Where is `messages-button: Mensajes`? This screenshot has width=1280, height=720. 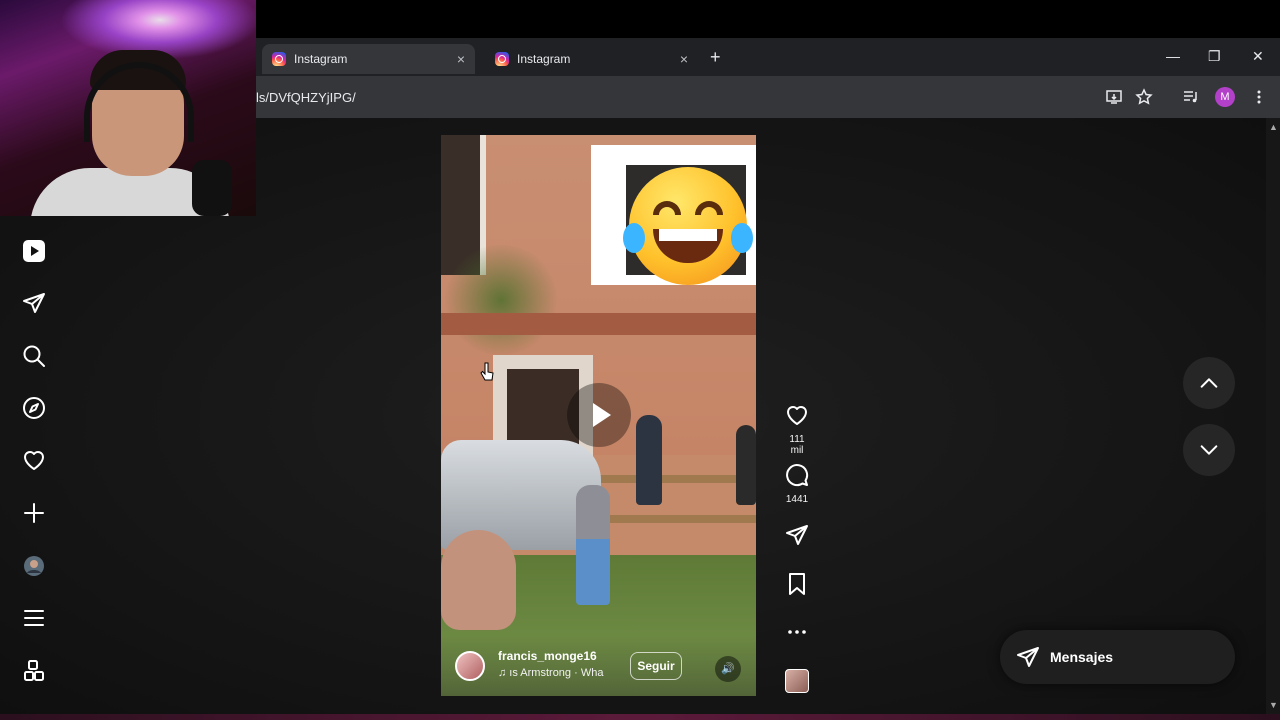 messages-button: Mensajes is located at coordinates (1117, 657).